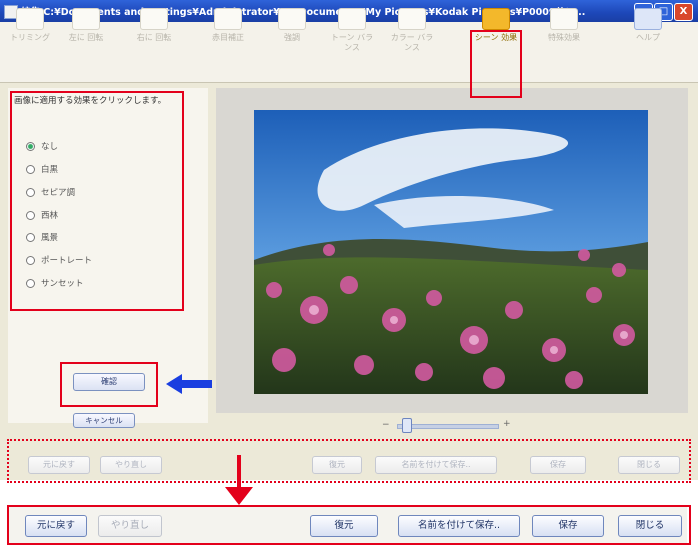 The image size is (698, 547). Describe the element at coordinates (568, 526) in the screenshot. I see `save-button: 保存` at that location.